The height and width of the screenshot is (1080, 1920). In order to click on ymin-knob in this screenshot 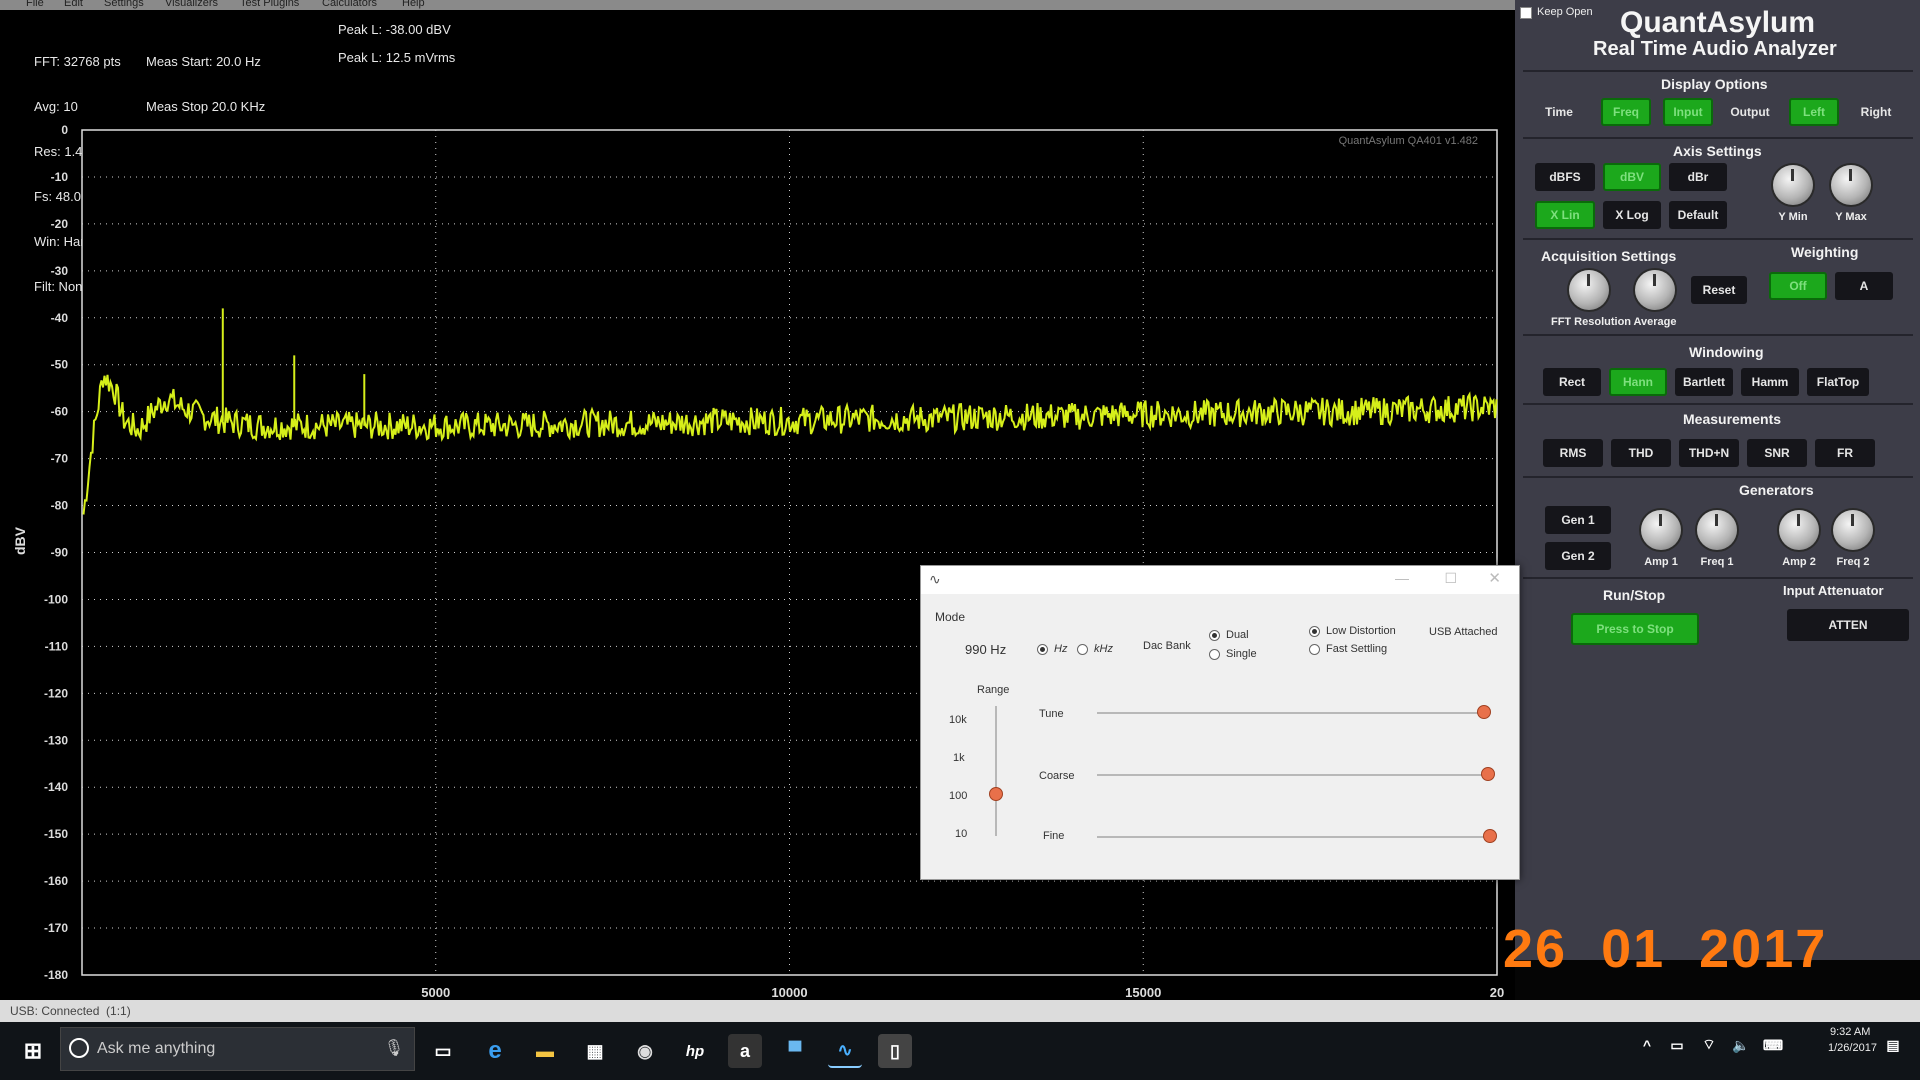, I will do `click(1793, 185)`.